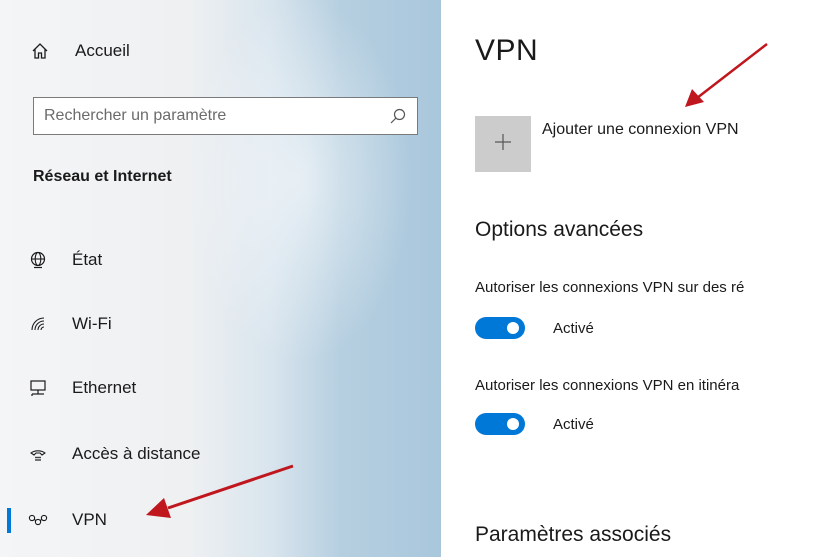  Describe the element at coordinates (102, 176) in the screenshot. I see `section-title: Réseau et Internet` at that location.